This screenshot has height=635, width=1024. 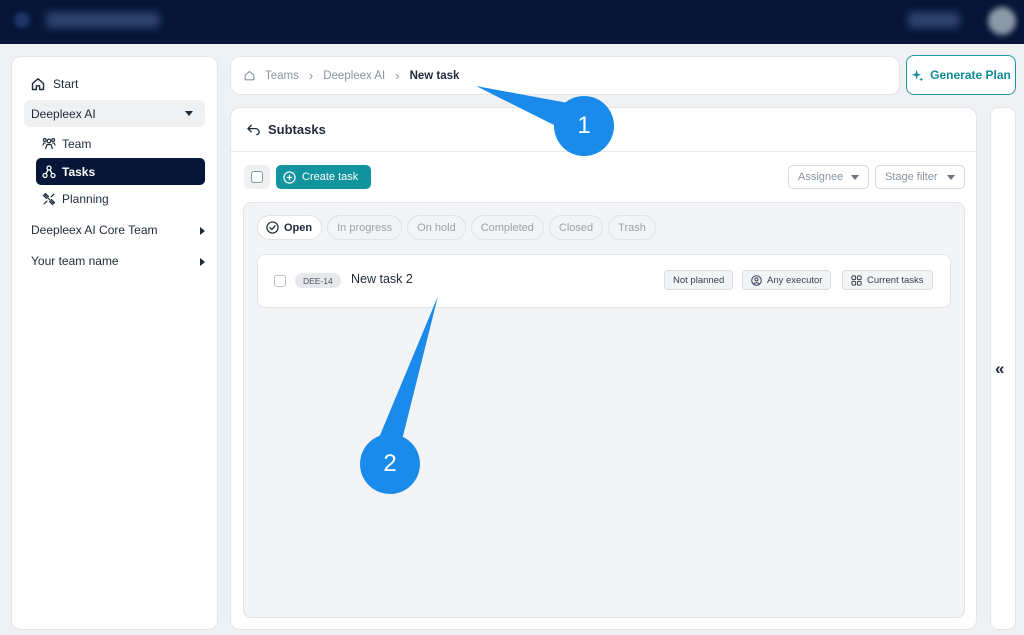 I want to click on callout-badge-2: 2, so click(x=390, y=464).